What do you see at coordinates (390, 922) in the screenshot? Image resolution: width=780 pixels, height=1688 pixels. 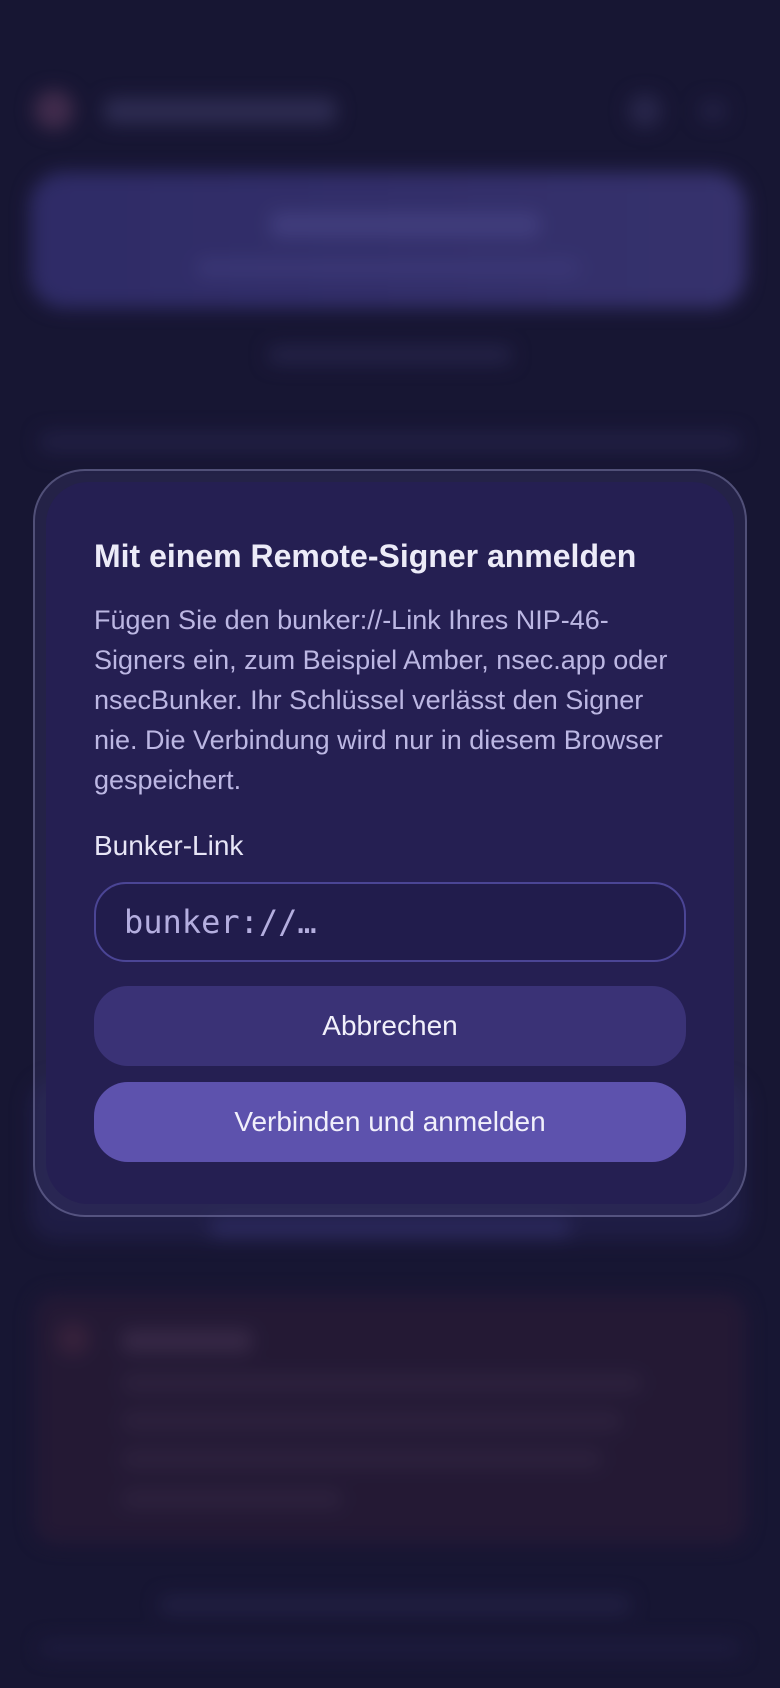 I see `bunker-link-input` at bounding box center [390, 922].